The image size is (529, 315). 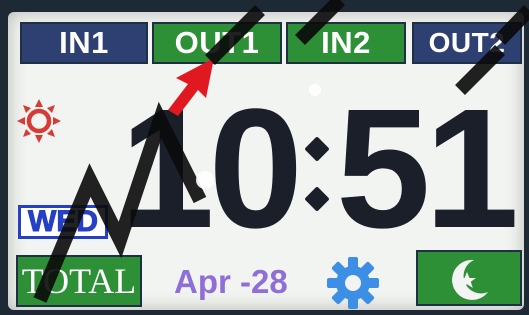 I want to click on clock-colon-top, so click(x=317, y=149).